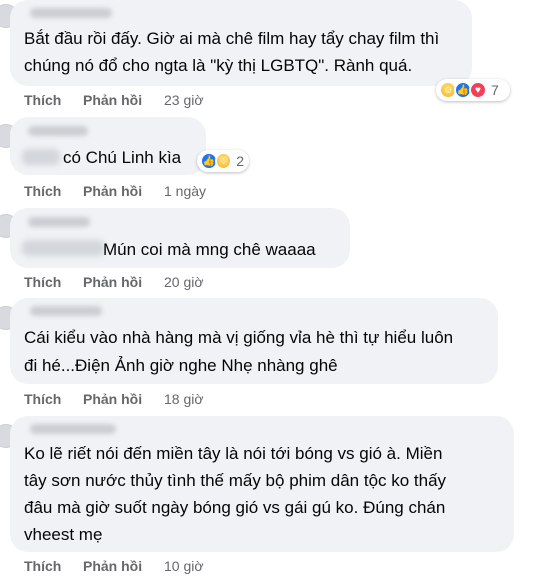 This screenshot has width=544, height=581. Describe the element at coordinates (184, 399) in the screenshot. I see `comment-time: 18 giờ` at that location.